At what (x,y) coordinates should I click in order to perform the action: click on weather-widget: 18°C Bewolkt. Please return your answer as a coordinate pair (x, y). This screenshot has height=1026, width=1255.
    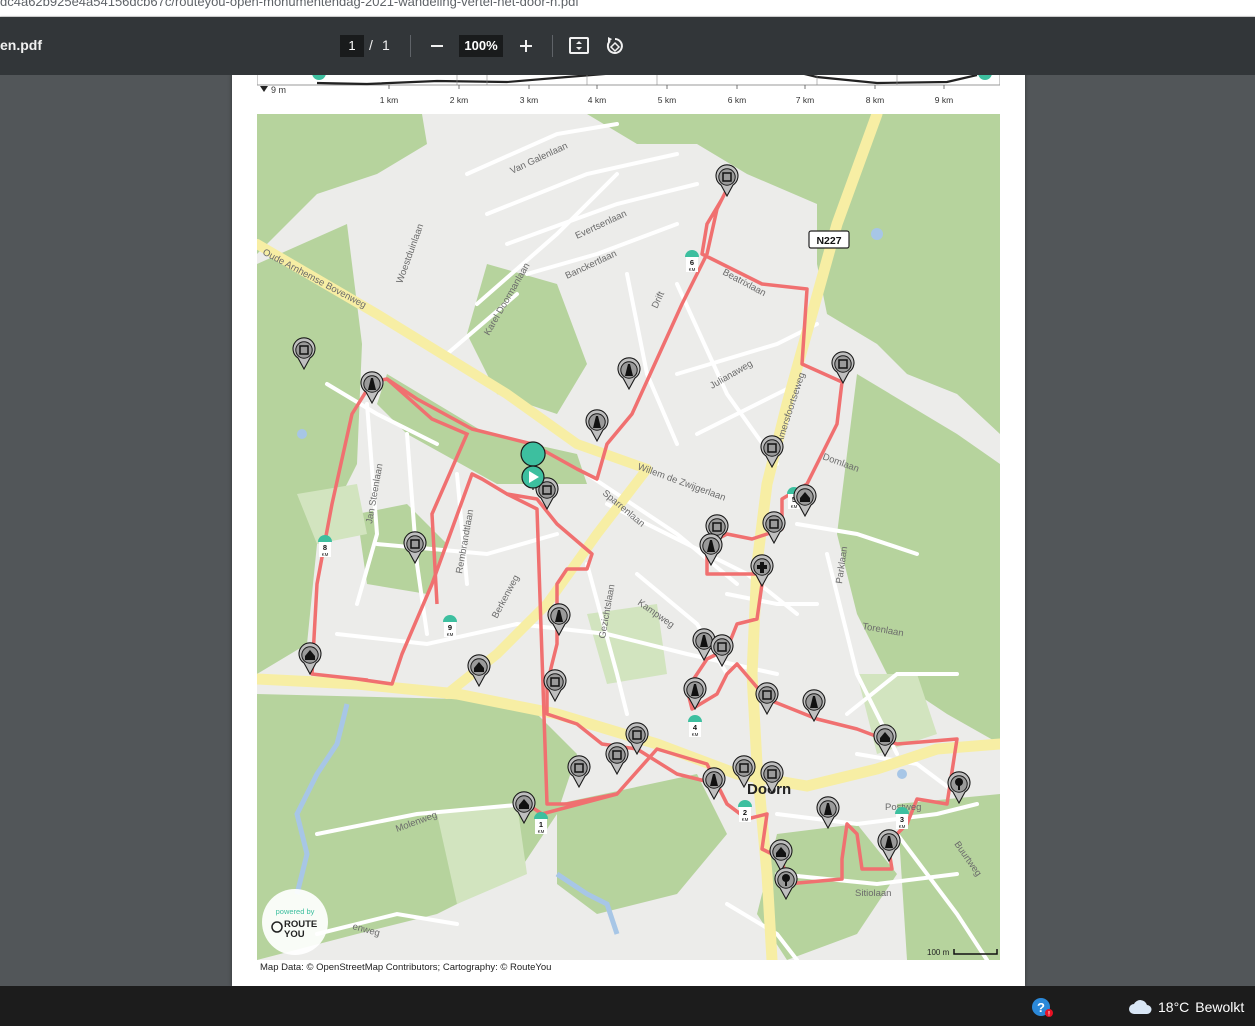
    Looking at the image, I should click on (1186, 1007).